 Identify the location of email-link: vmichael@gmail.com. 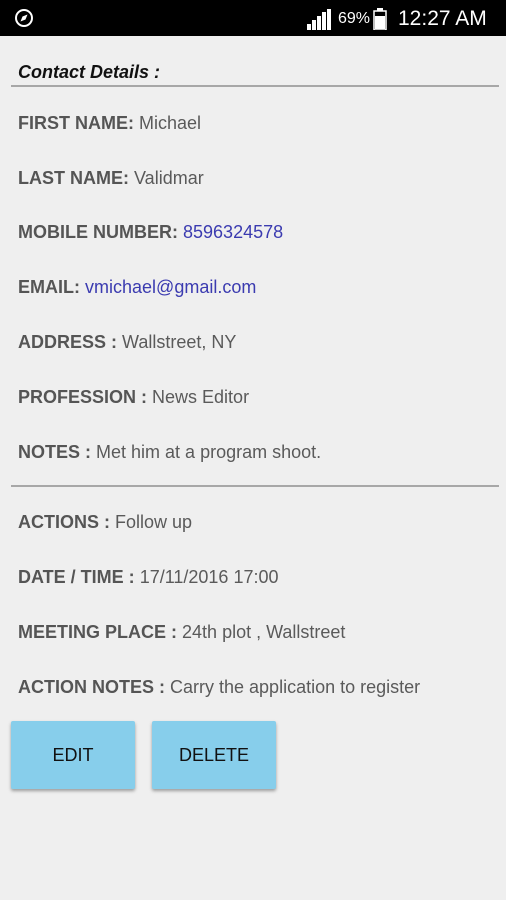
(170, 287).